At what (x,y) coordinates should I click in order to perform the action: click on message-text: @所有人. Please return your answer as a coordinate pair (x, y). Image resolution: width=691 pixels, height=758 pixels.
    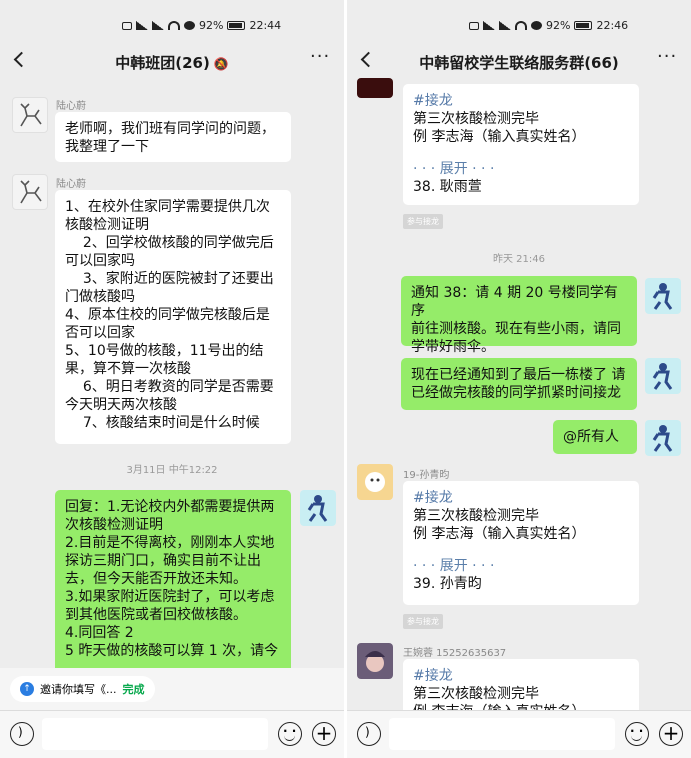
    Looking at the image, I should click on (591, 437).